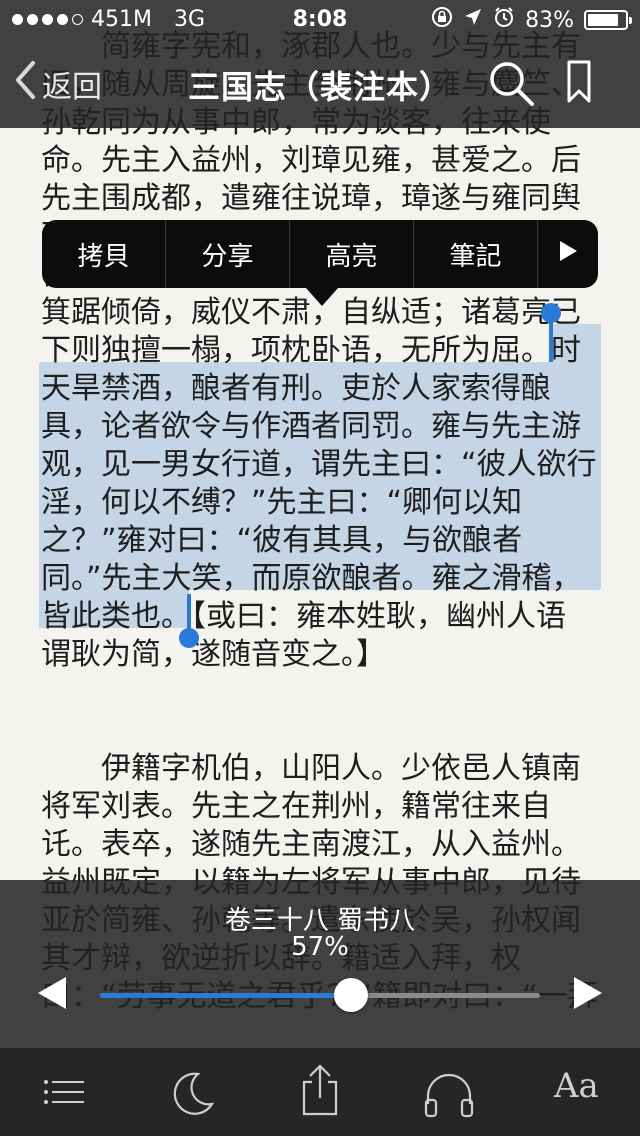 The width and height of the screenshot is (640, 1136). I want to click on bottom-toolbar: Aa, so click(320, 1092).